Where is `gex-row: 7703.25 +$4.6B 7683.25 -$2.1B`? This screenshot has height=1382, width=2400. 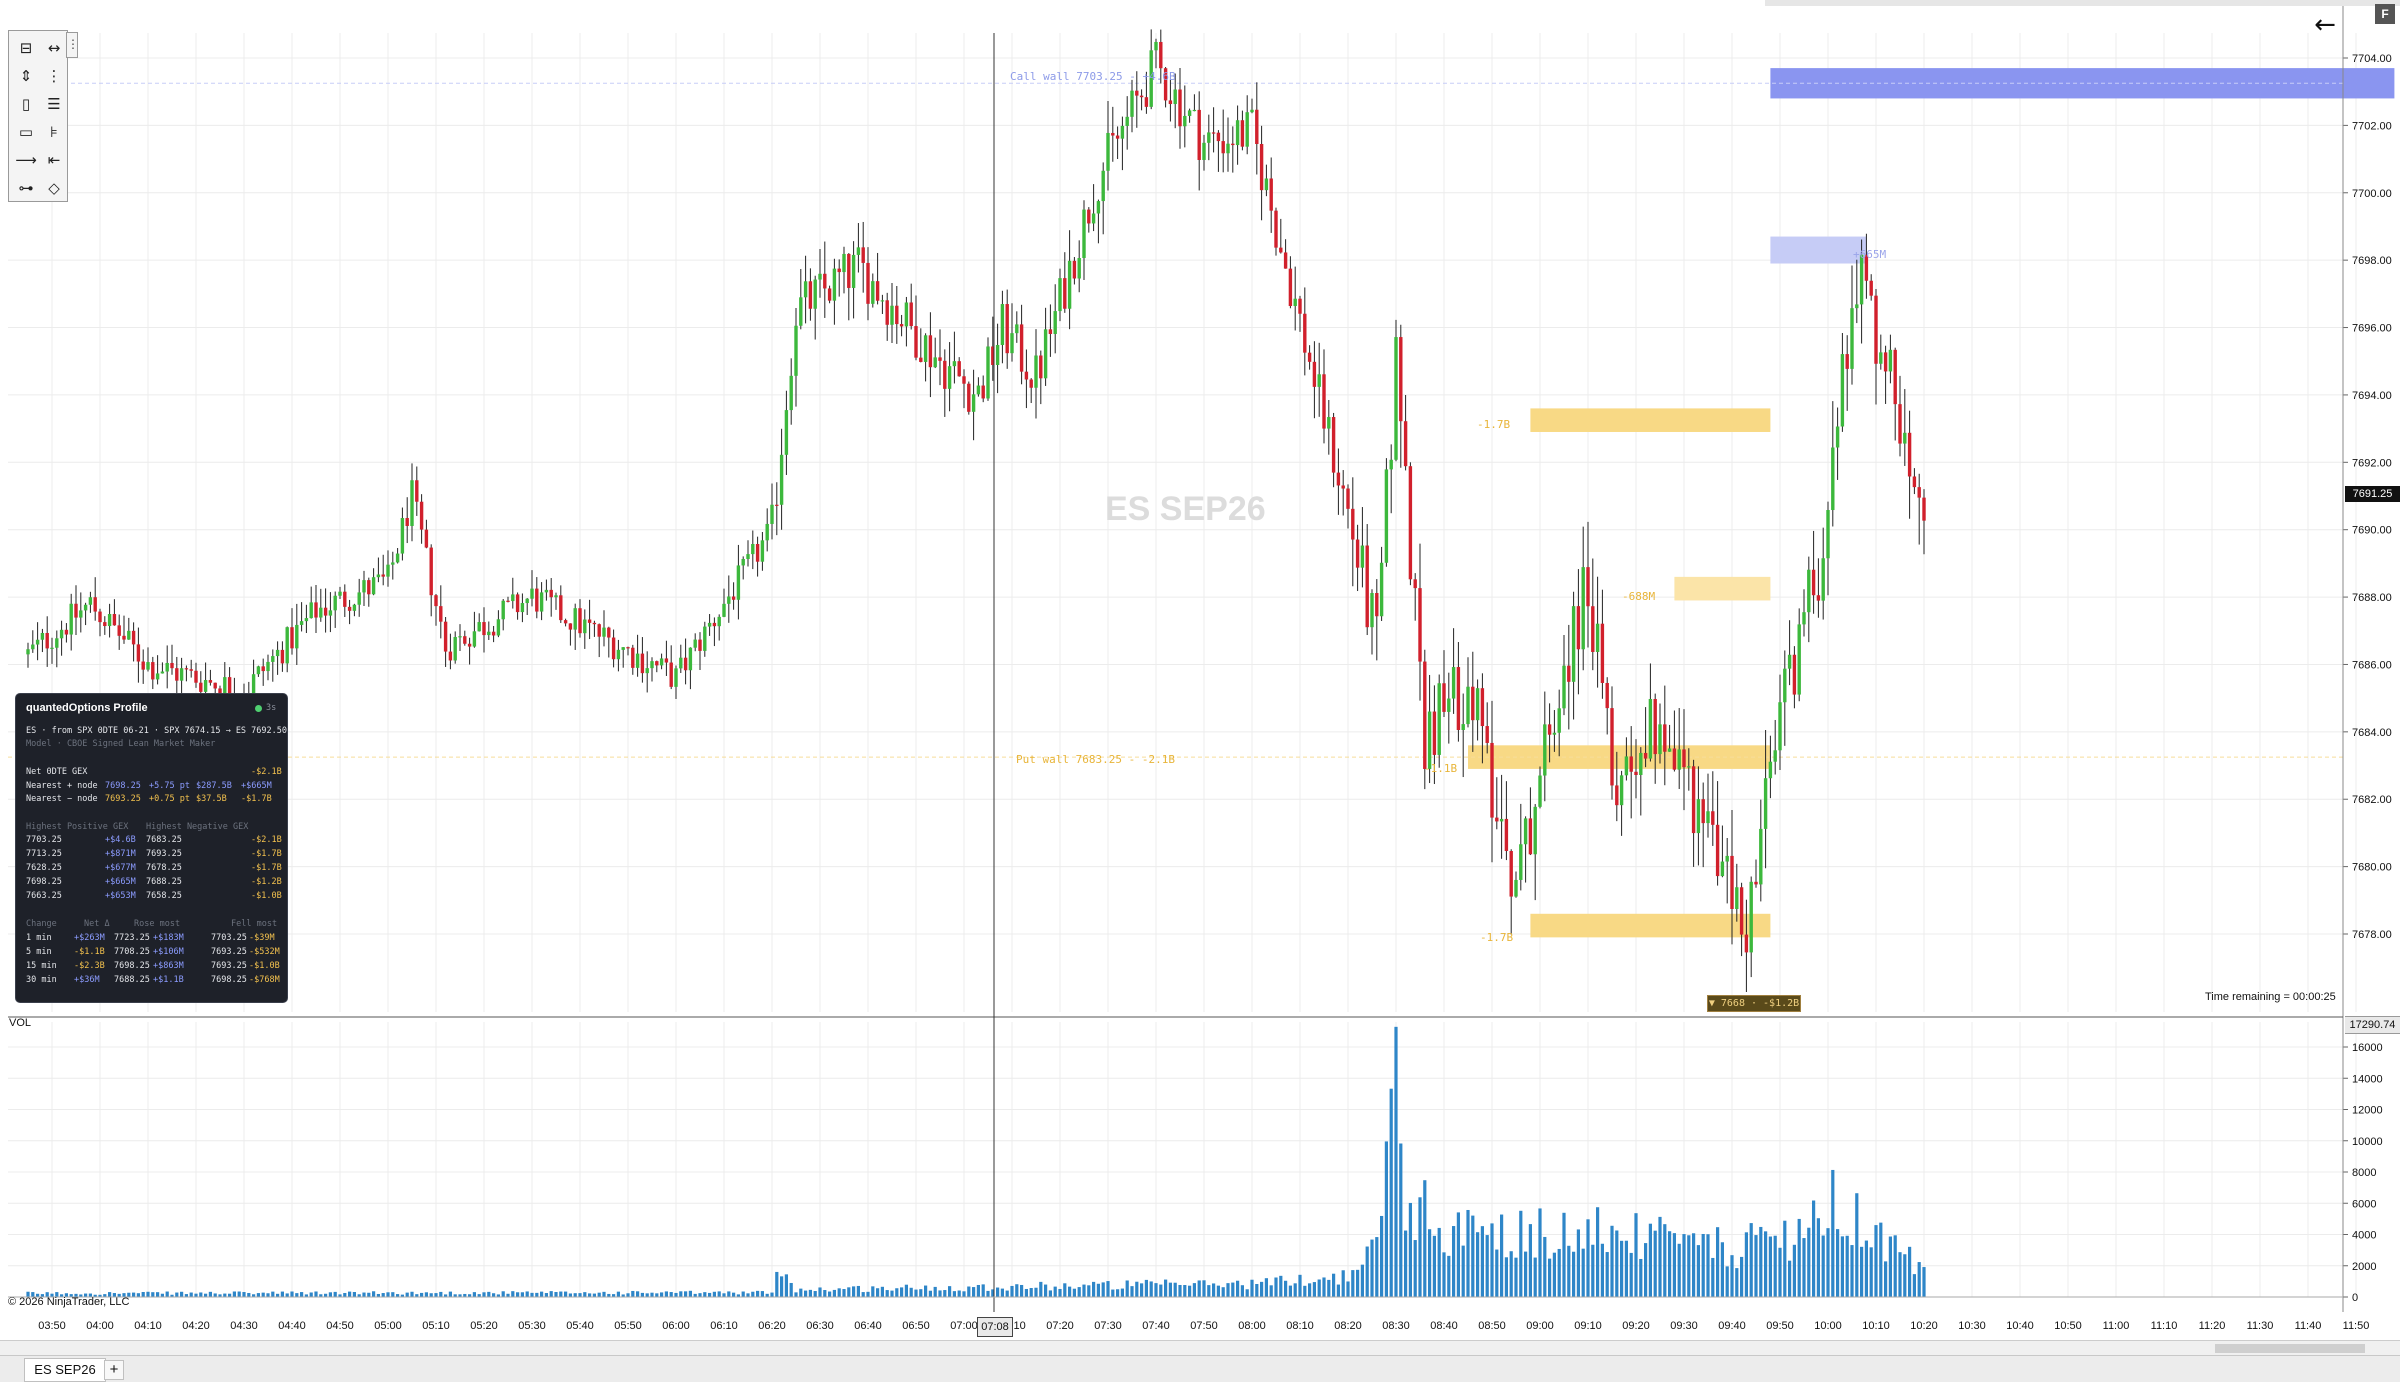
gex-row: 7703.25 +$4.6B 7683.25 -$2.1B is located at coordinates (151, 842).